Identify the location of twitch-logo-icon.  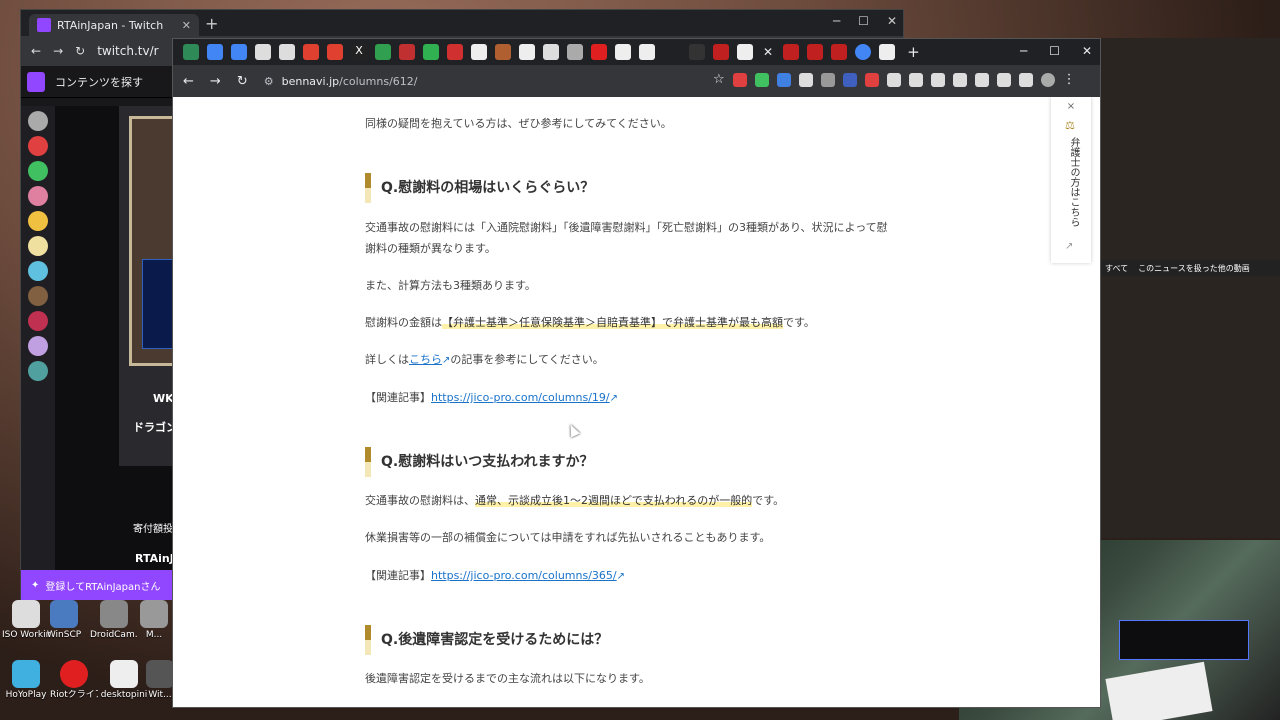
(36, 81).